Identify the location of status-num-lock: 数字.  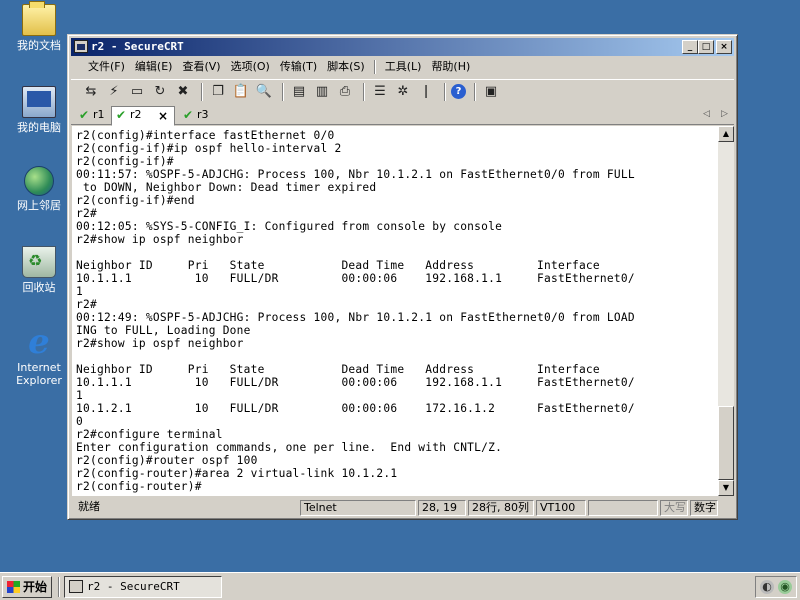
(704, 508).